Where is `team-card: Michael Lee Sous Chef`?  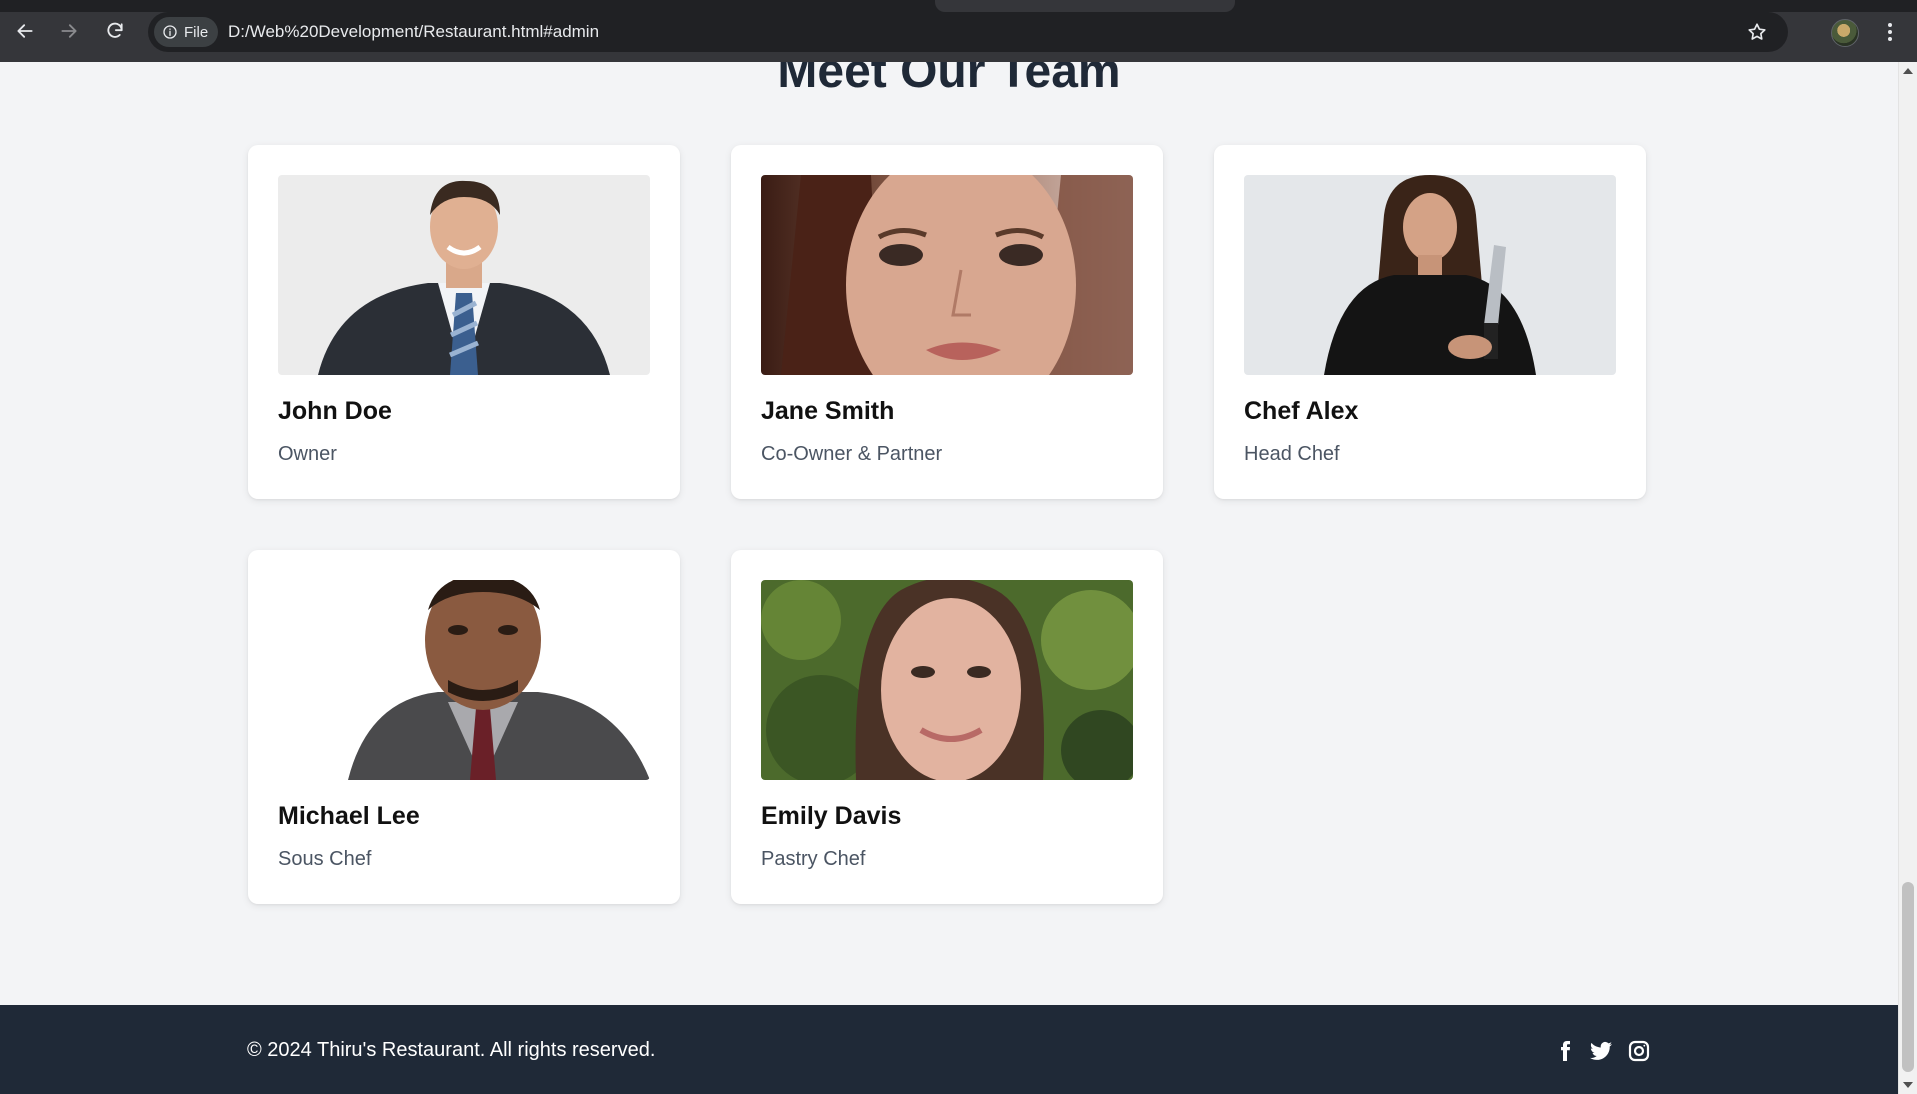 team-card: Michael Lee Sous Chef is located at coordinates (464, 727).